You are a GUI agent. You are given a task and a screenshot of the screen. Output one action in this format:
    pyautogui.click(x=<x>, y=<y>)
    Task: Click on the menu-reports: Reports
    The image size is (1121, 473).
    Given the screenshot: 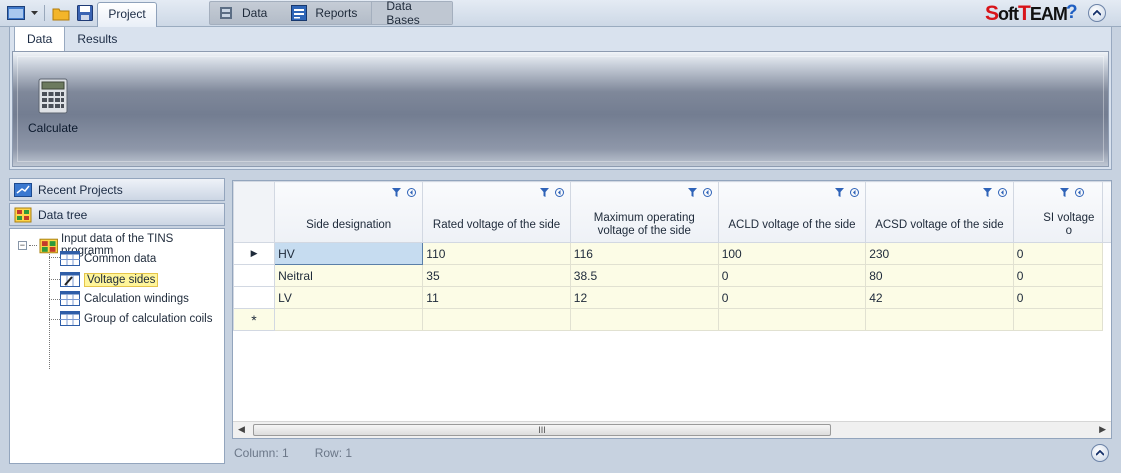 What is the action you would take?
    pyautogui.click(x=324, y=13)
    